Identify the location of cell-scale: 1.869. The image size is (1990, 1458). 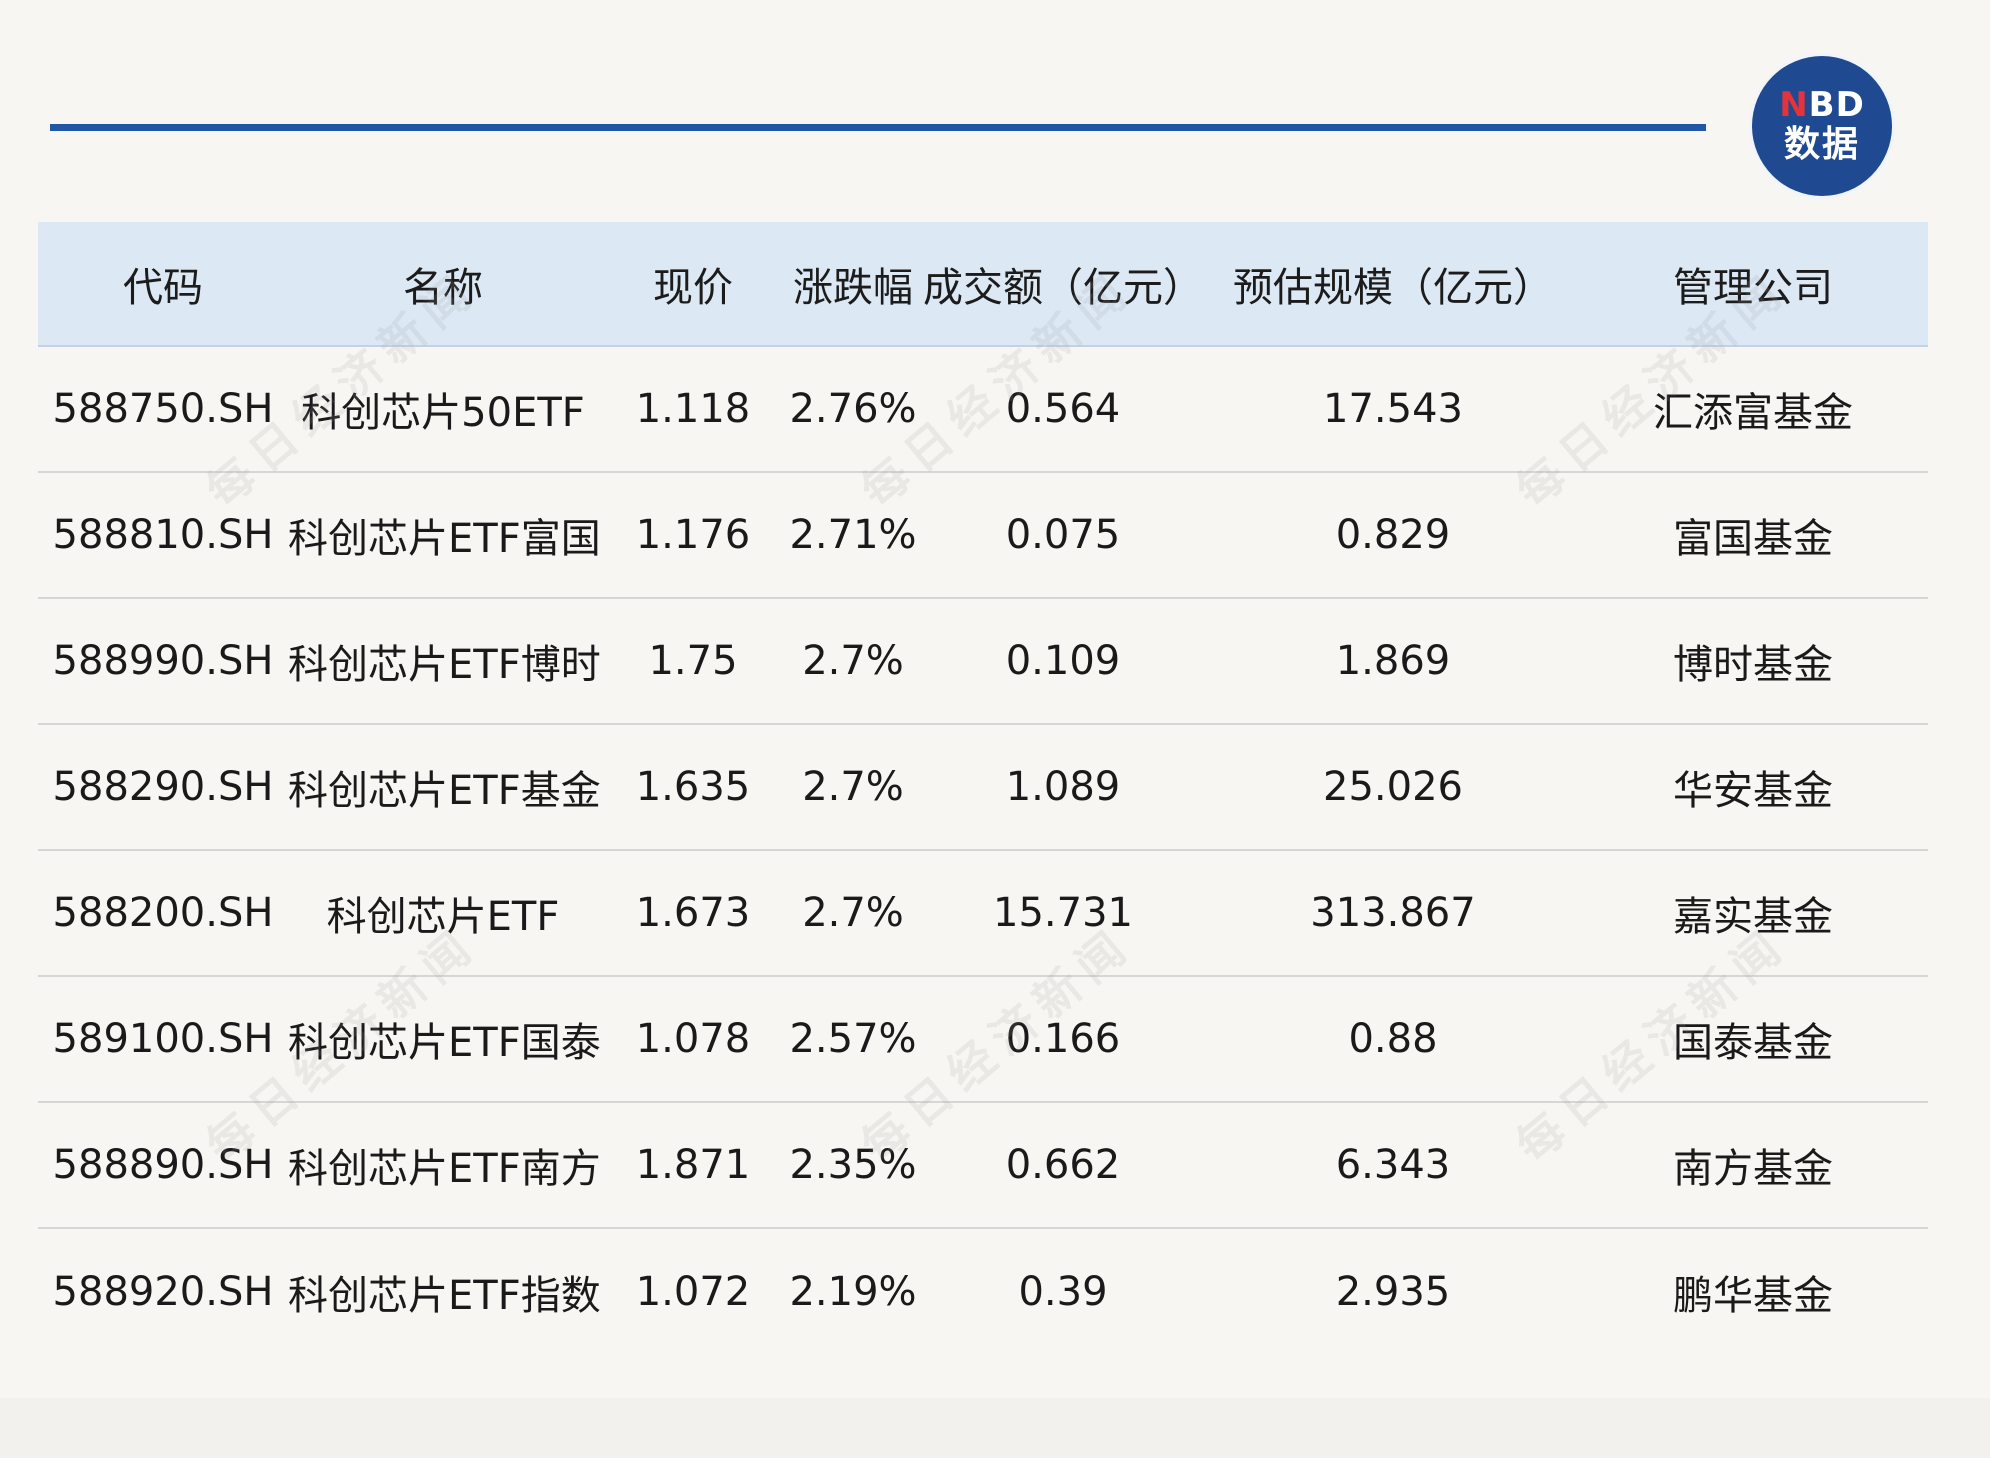
(1393, 661).